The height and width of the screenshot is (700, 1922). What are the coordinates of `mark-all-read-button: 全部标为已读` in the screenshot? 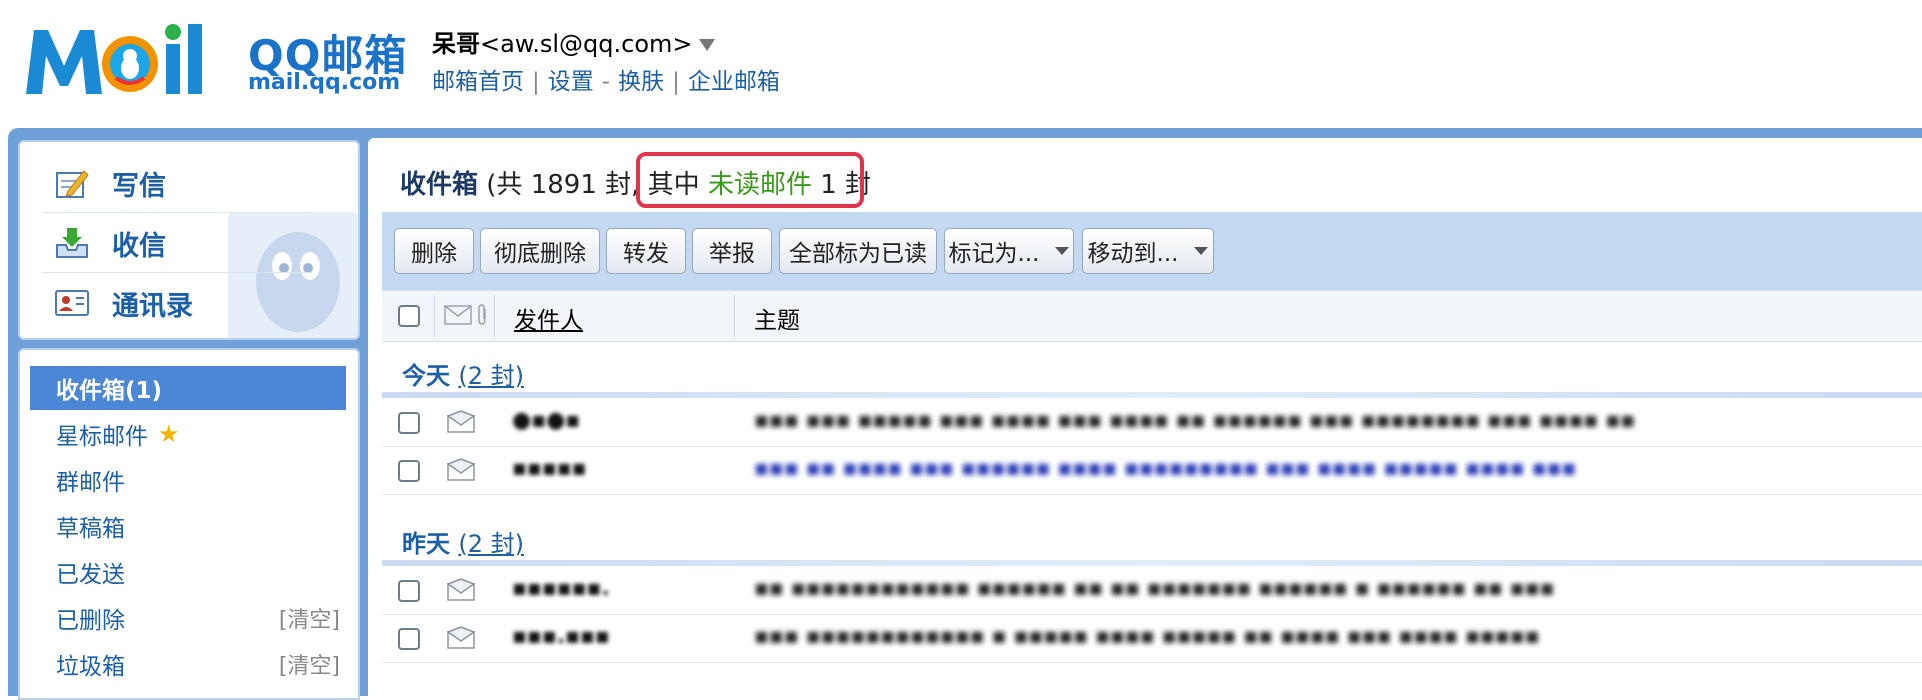 It's located at (858, 251).